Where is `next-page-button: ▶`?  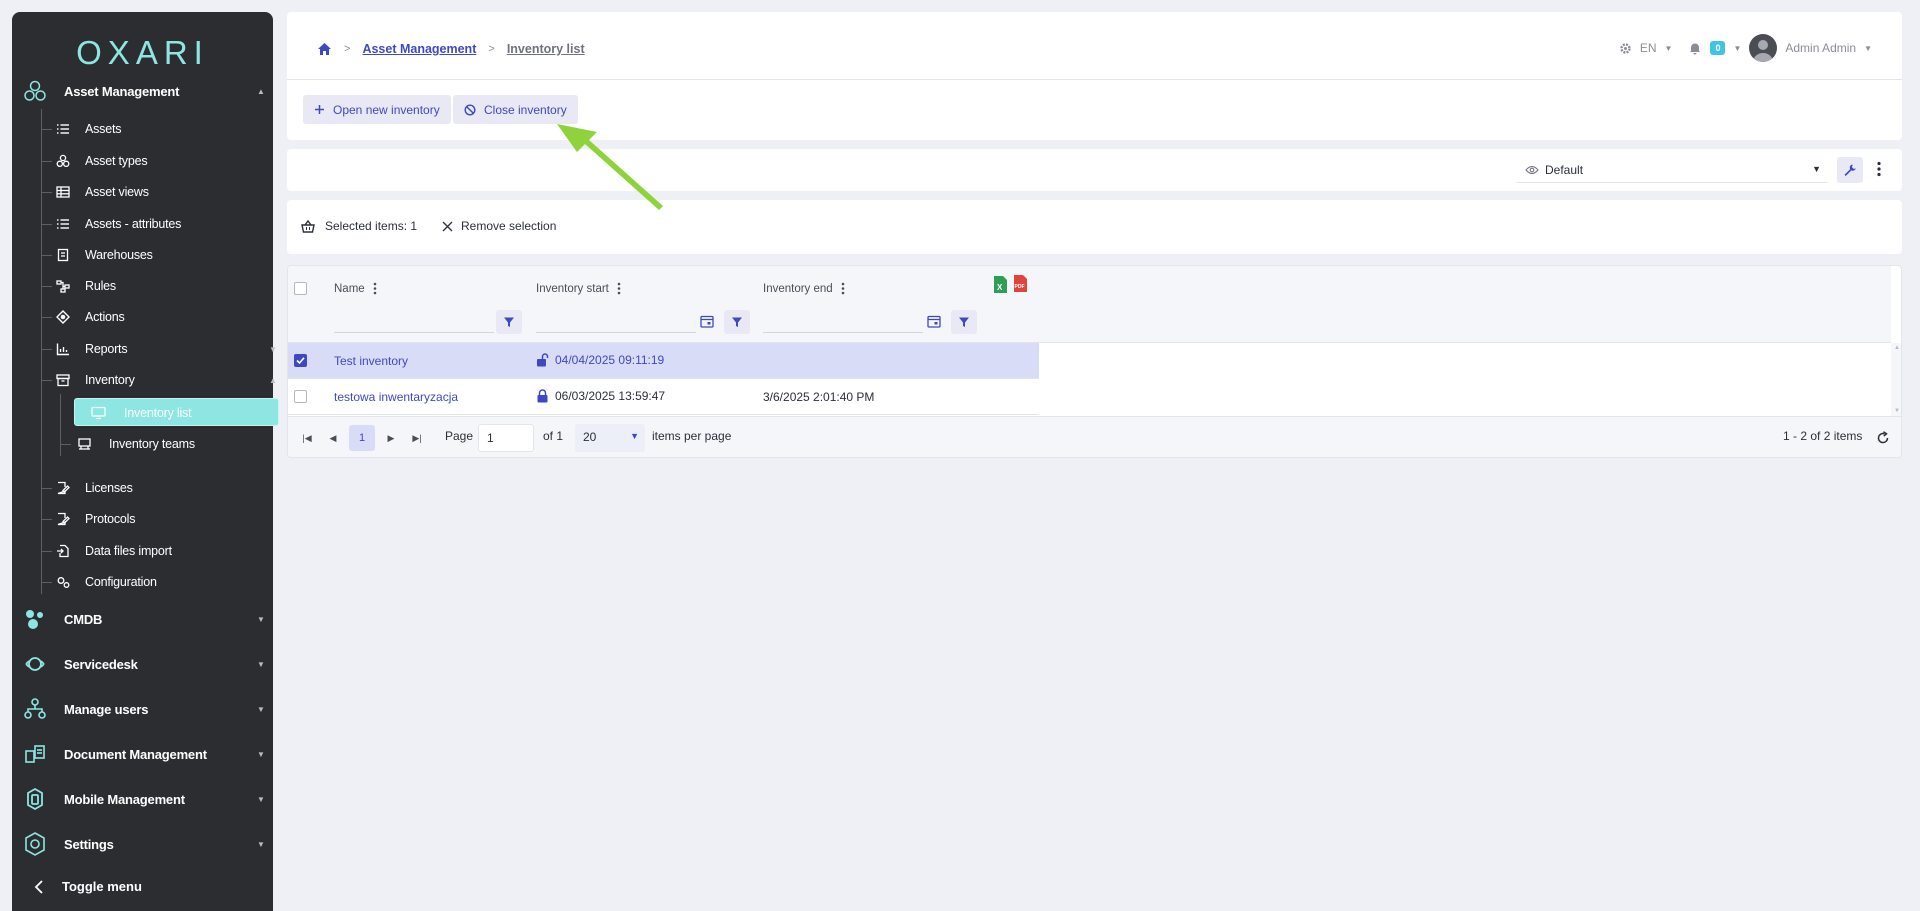
next-page-button: ▶ is located at coordinates (391, 438).